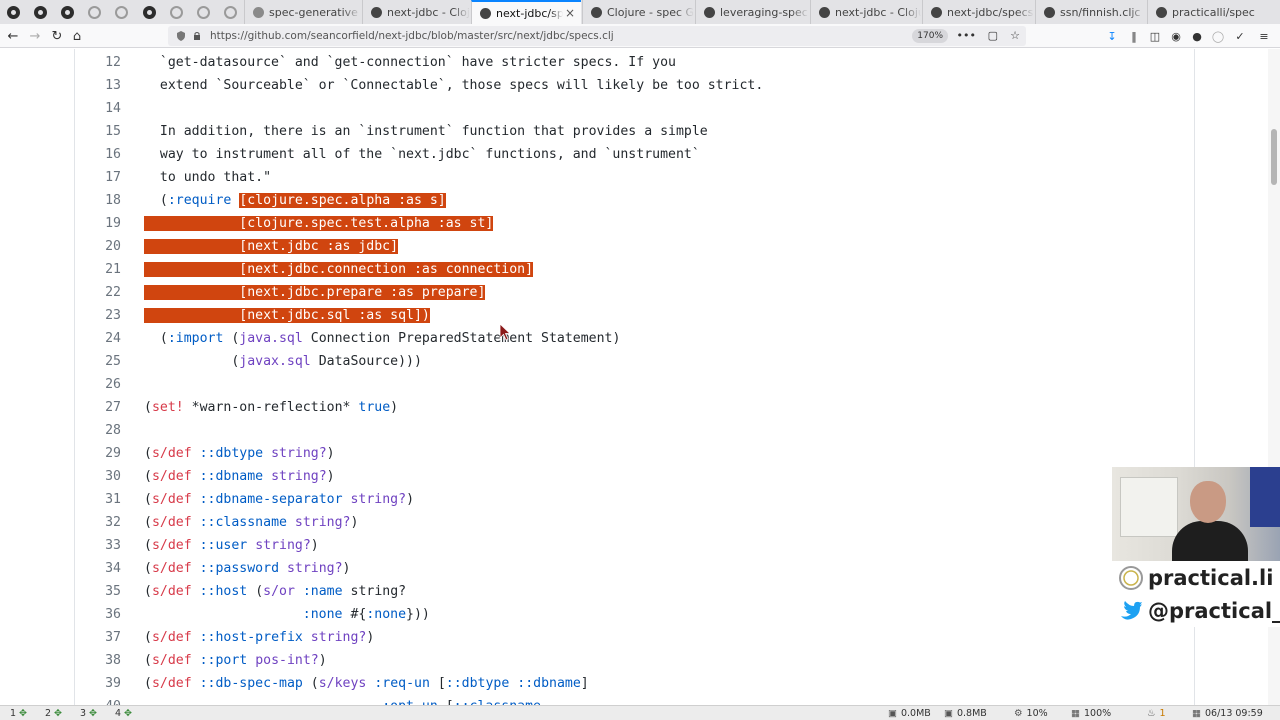 This screenshot has height=720, width=1280. Describe the element at coordinates (315, 292) in the screenshot. I see `selected-code-token: [next.jdbc.prepare :as prepare]` at that location.